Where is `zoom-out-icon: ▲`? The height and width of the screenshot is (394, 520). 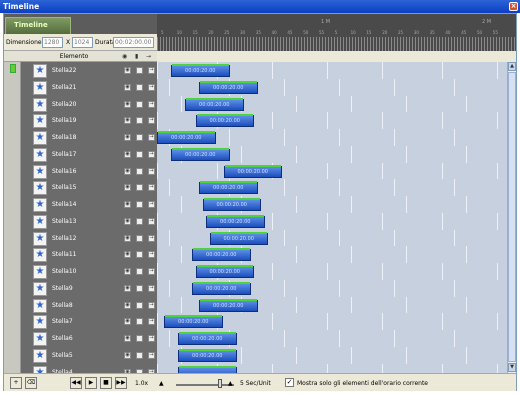 zoom-out-icon: ▲ is located at coordinates (161, 383).